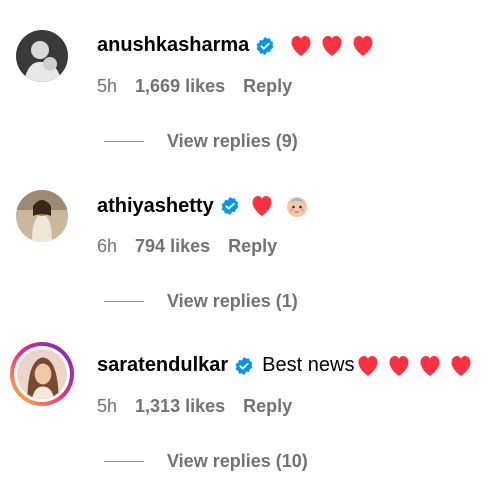  Describe the element at coordinates (107, 246) in the screenshot. I see `comment-time: 6h` at that location.